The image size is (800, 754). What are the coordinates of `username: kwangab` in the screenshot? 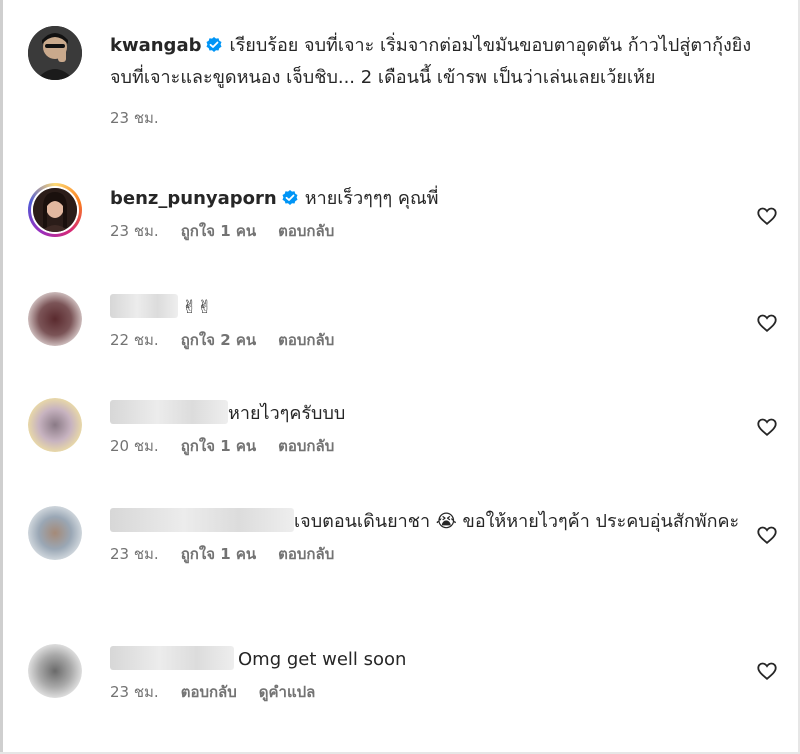 It's located at (155, 45).